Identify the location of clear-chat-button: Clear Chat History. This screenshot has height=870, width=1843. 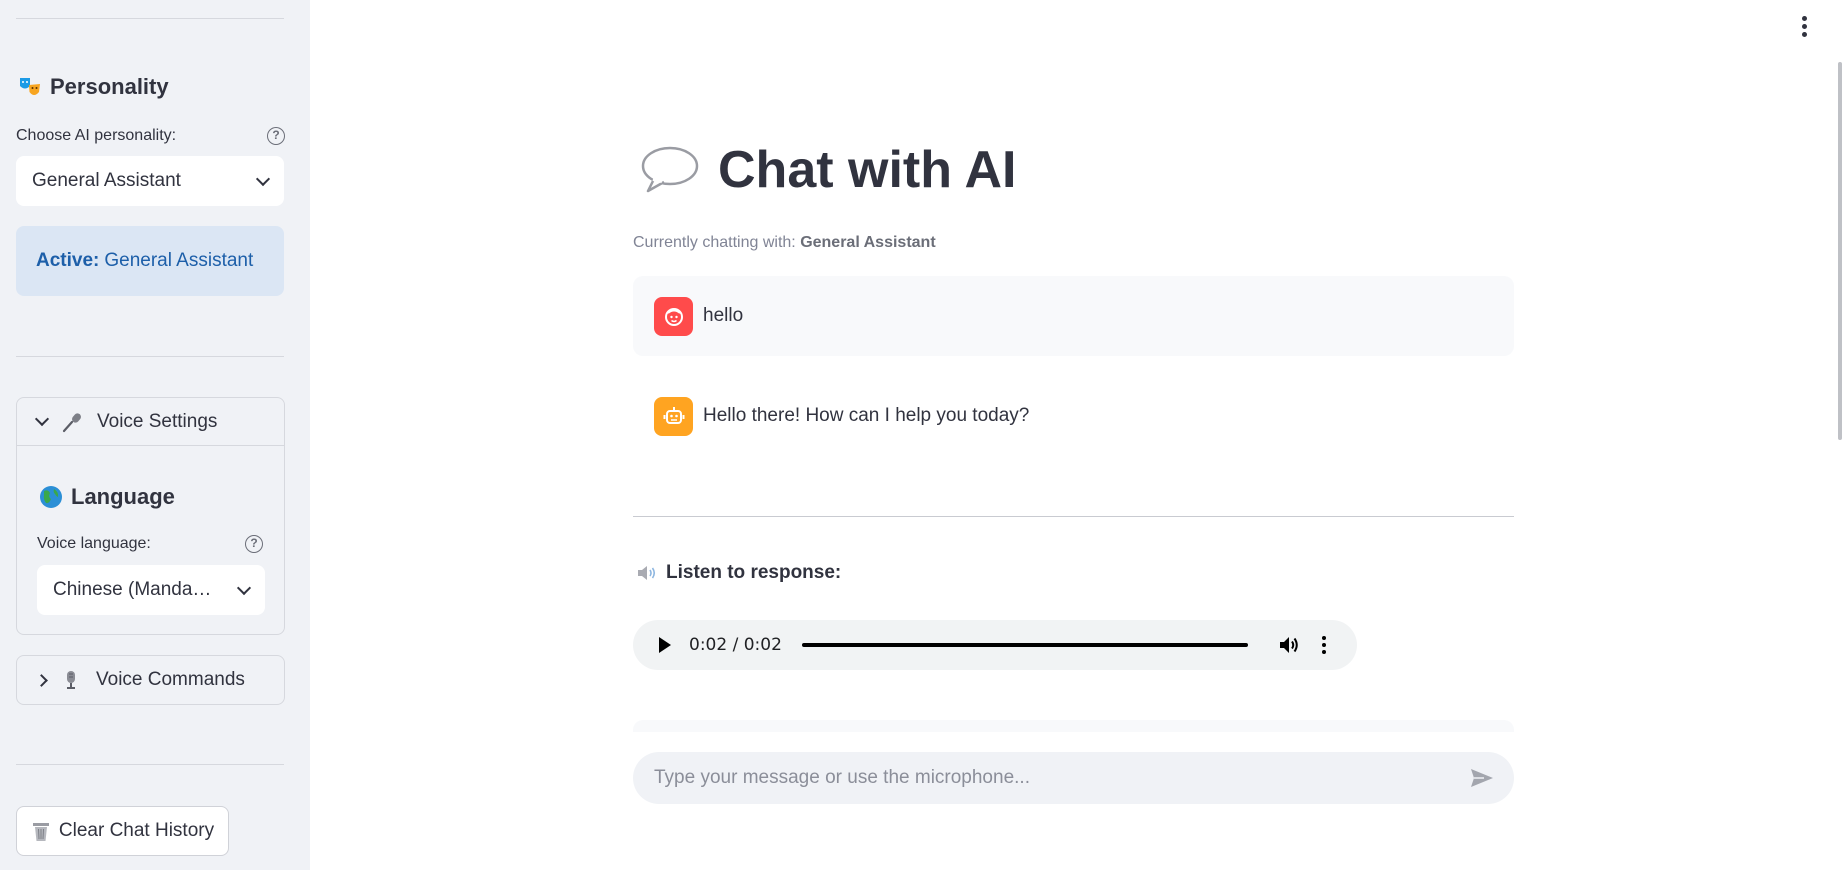
(122, 831).